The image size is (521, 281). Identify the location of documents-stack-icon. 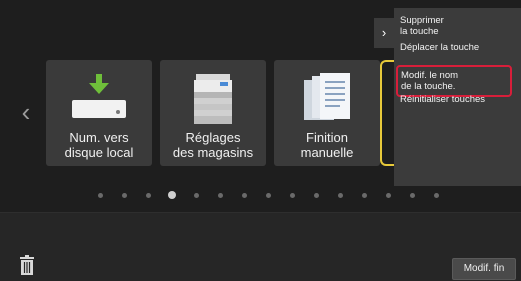
(327, 99).